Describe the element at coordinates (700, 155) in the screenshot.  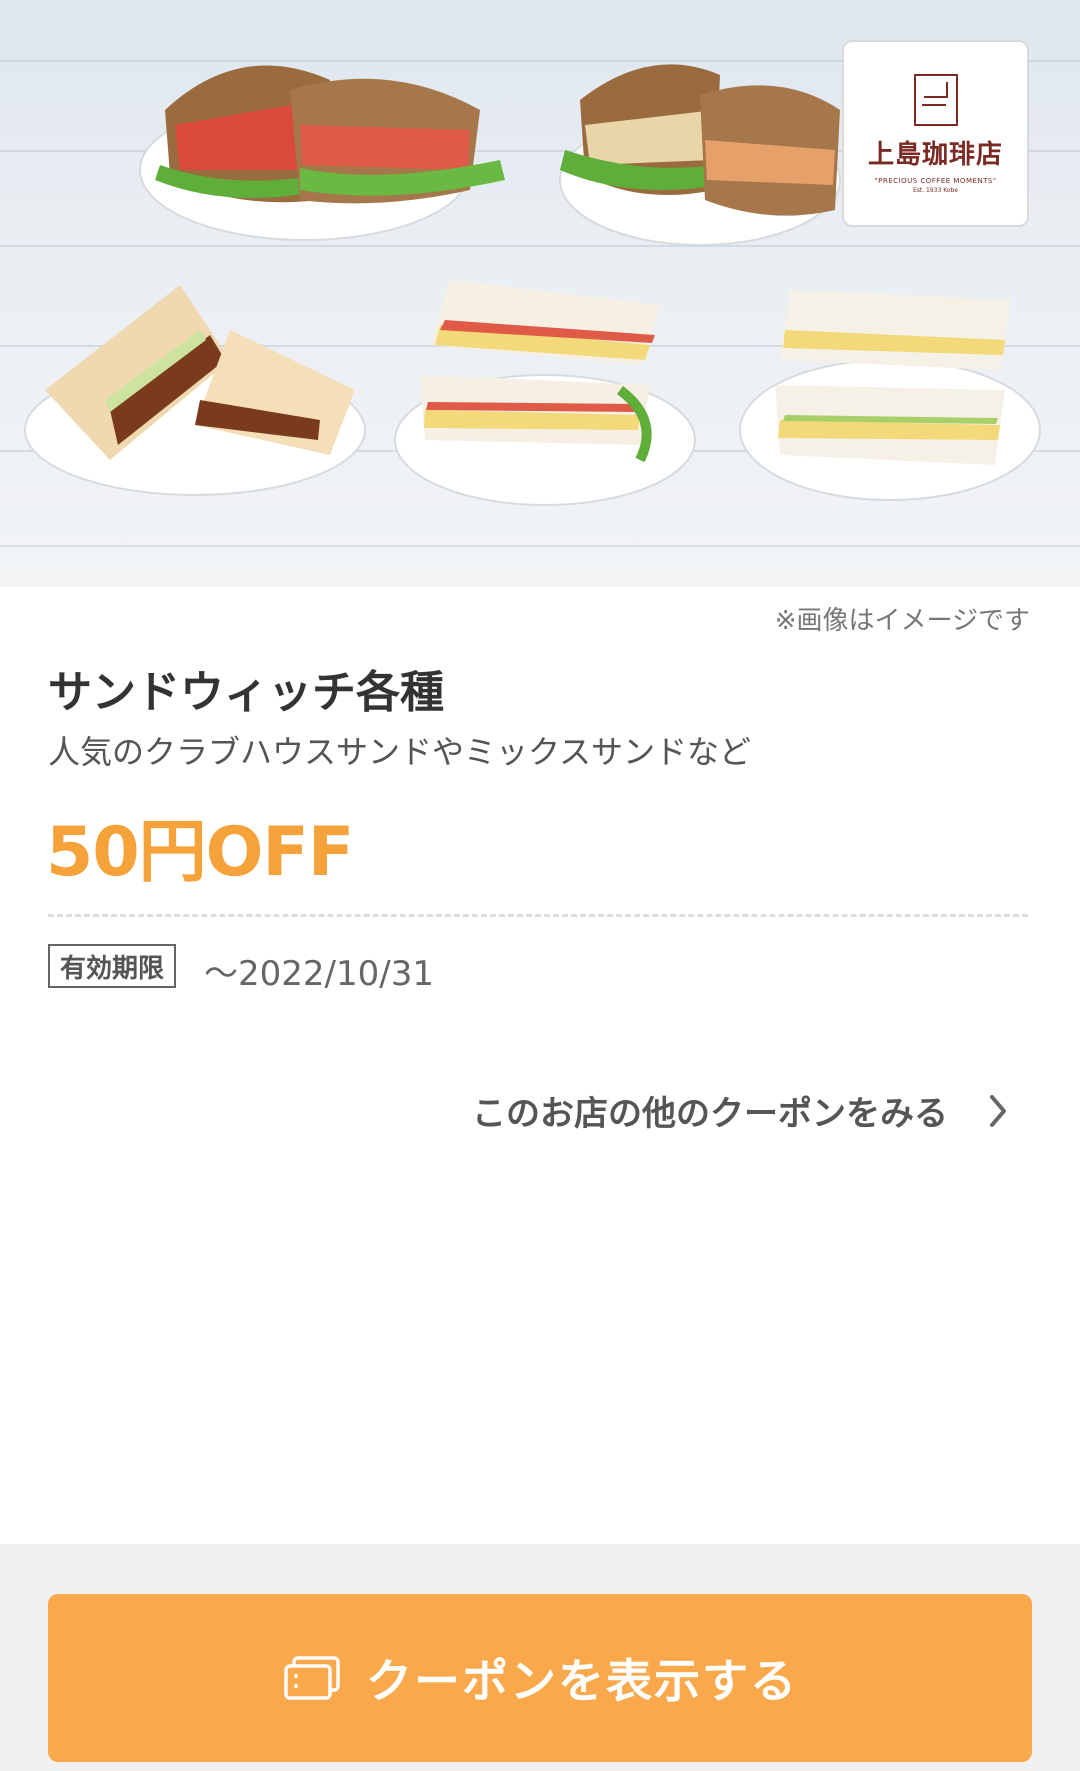
I see `sandwich-club-right` at that location.